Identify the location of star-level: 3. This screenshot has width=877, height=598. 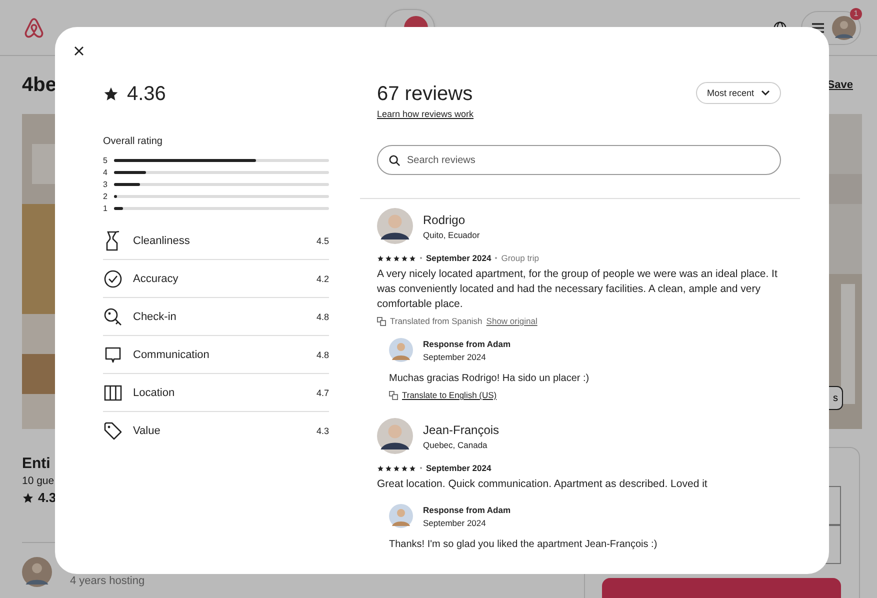
(105, 184).